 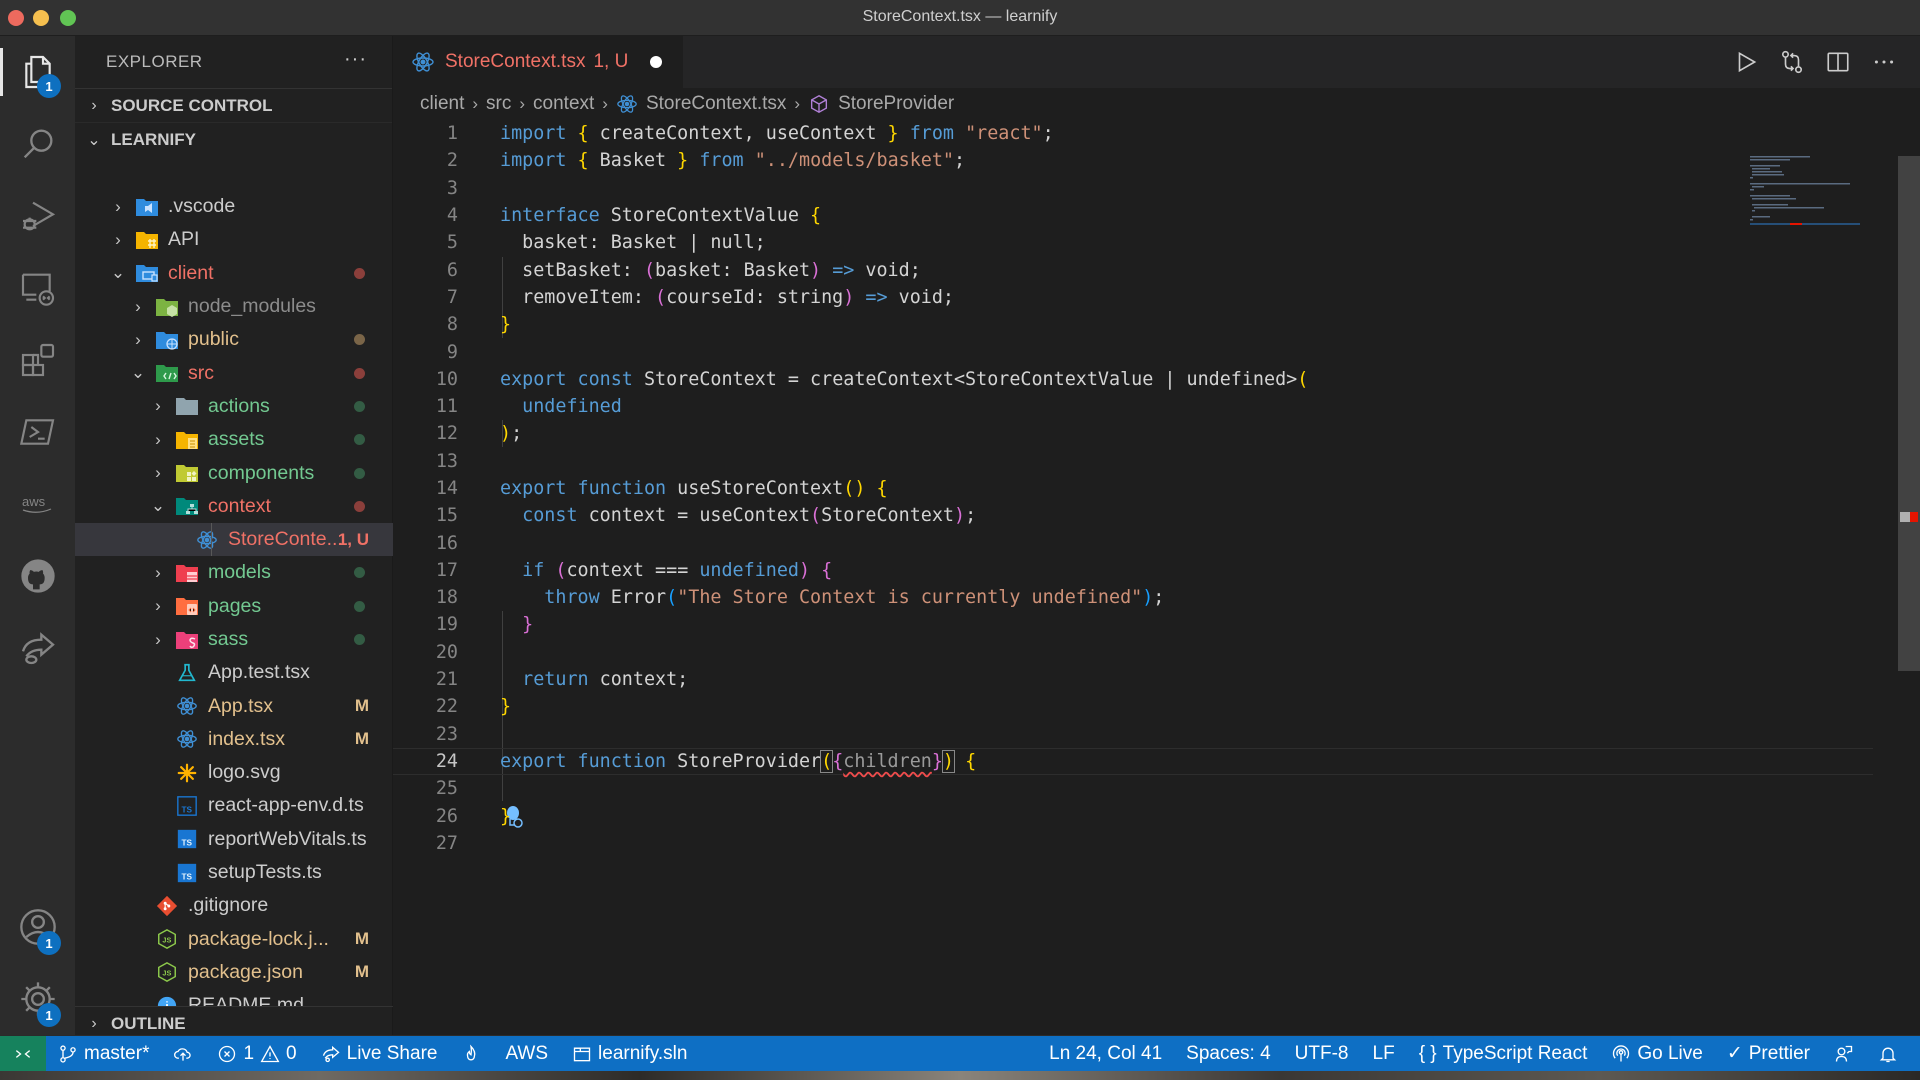 I want to click on tree-file-logo-svg: logo.svg, so click(x=234, y=772).